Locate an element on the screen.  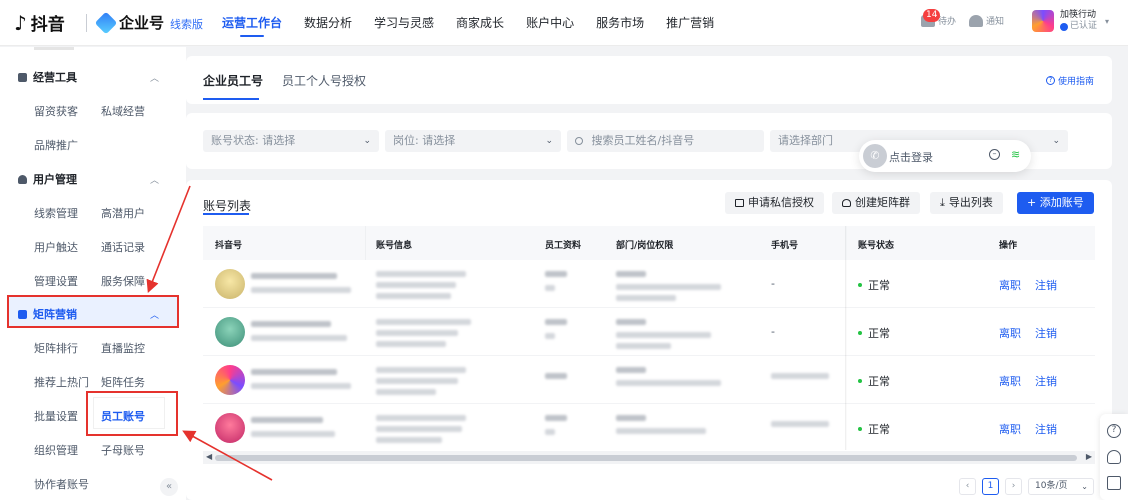
wifi-icon: ≋ is located at coordinates (1016, 154).